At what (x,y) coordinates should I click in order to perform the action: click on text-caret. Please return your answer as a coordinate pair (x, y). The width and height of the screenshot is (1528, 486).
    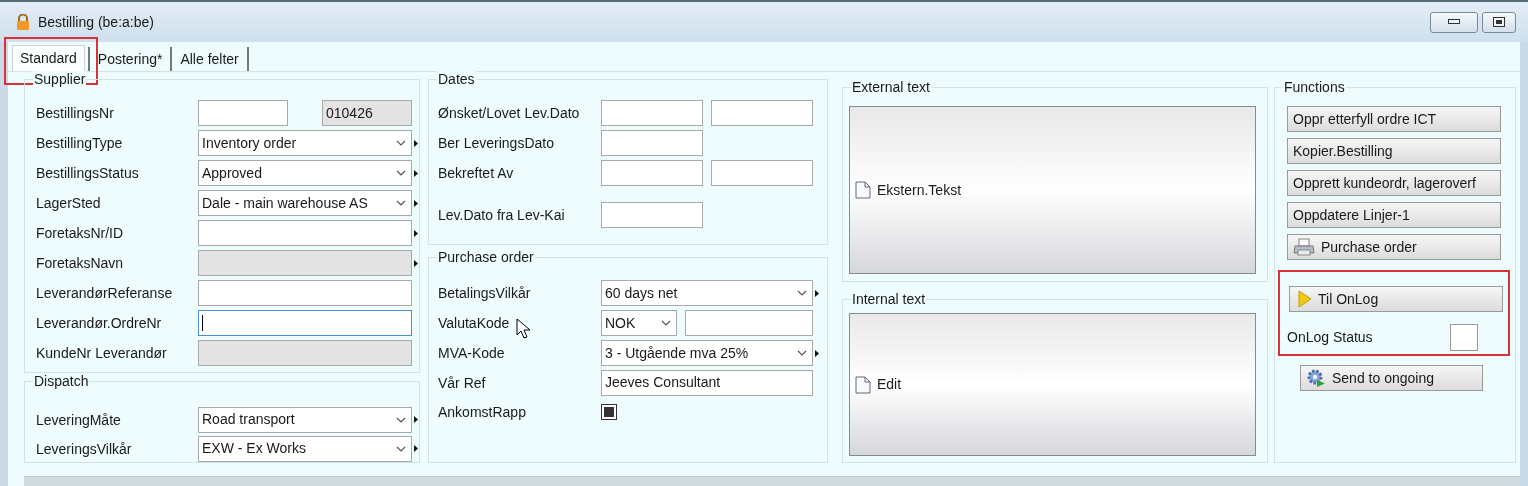
    Looking at the image, I should click on (202, 323).